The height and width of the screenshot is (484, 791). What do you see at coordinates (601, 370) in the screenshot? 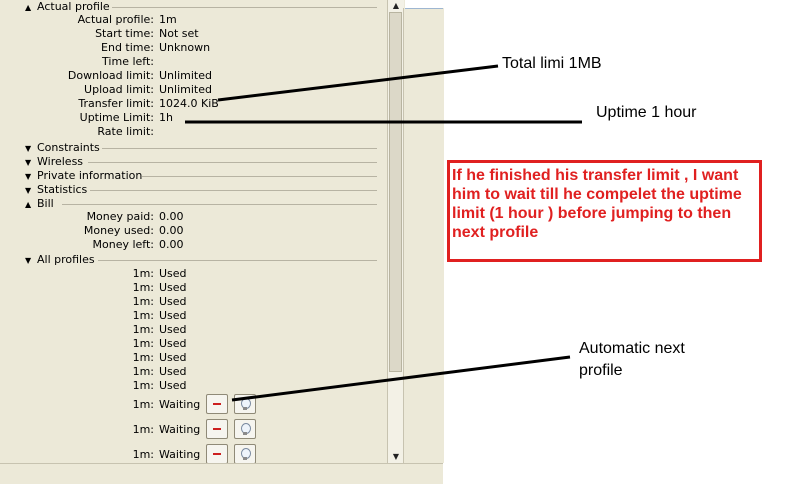
I see `annotation-automatic-next-line2: profile` at bounding box center [601, 370].